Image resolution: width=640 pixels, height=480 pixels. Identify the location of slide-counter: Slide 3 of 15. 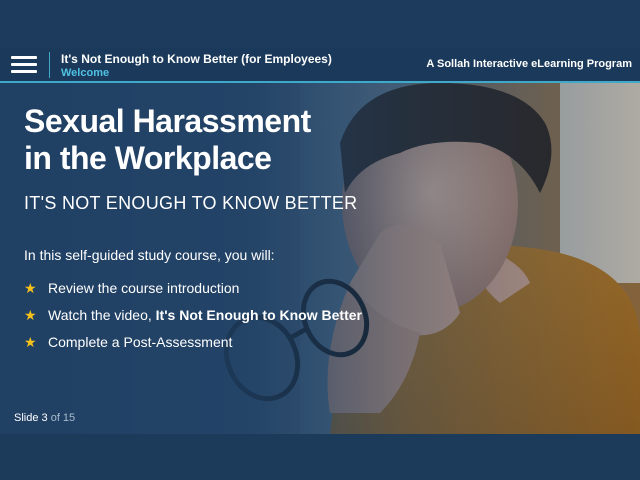
(45, 418).